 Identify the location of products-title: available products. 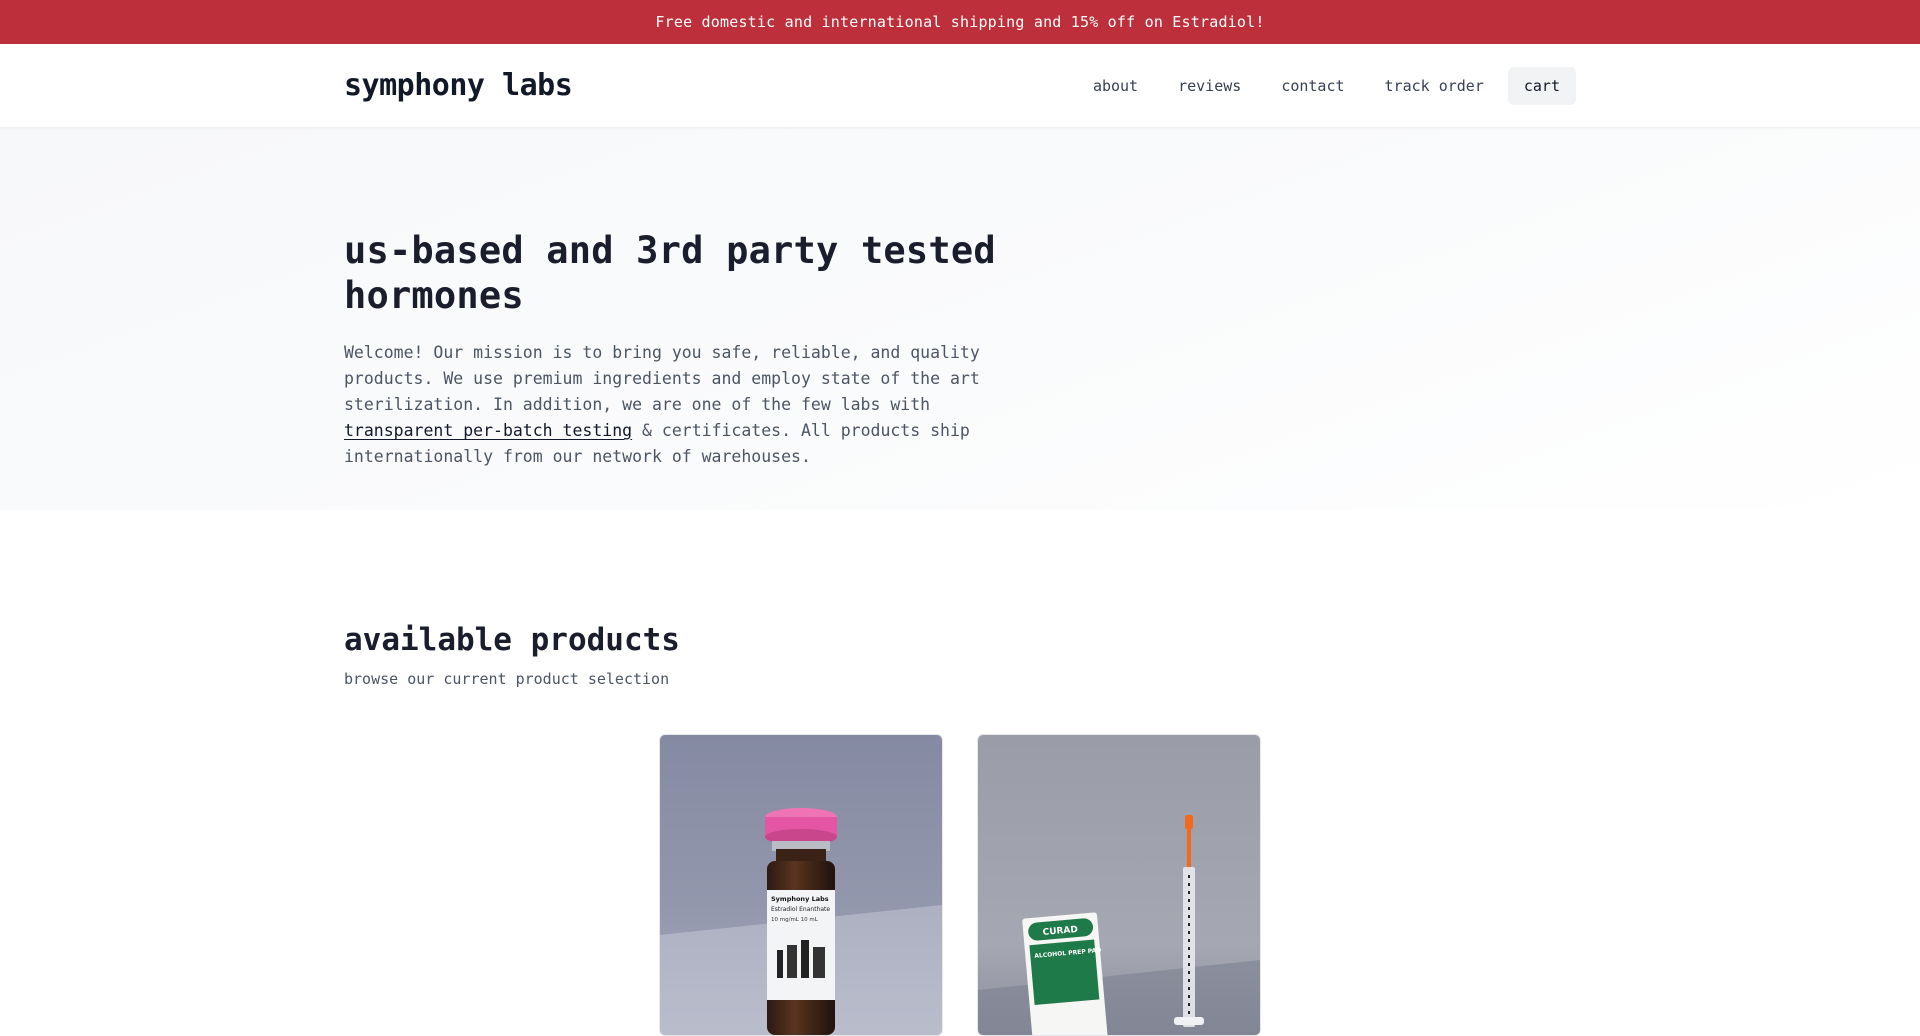
(512, 640).